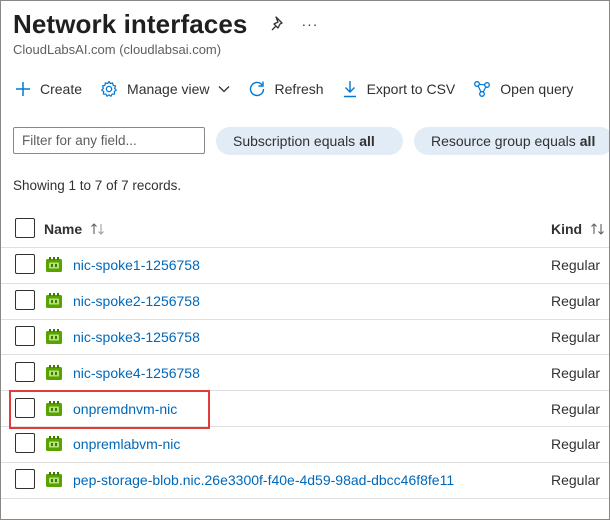 The height and width of the screenshot is (520, 610). What do you see at coordinates (305, 338) in the screenshot?
I see `table-row: nic-spoke3-1256758 Regular` at bounding box center [305, 338].